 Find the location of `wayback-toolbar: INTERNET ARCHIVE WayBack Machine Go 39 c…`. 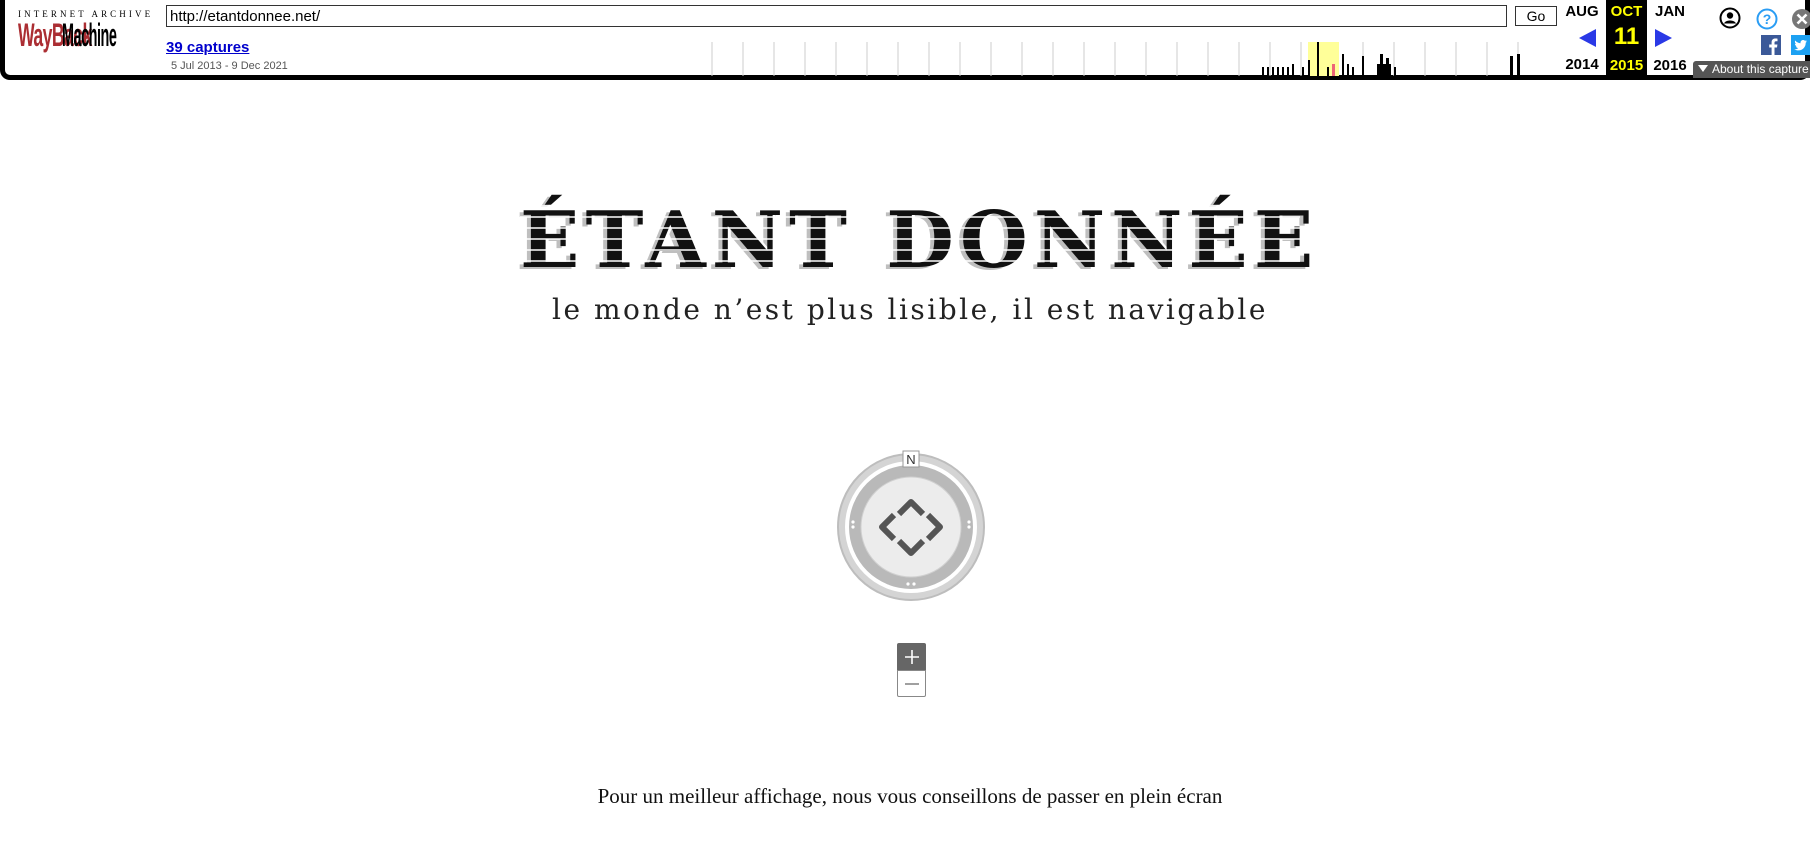

wayback-toolbar: INTERNET ARCHIVE WayBack Machine Go 39 c… is located at coordinates (905, 40).